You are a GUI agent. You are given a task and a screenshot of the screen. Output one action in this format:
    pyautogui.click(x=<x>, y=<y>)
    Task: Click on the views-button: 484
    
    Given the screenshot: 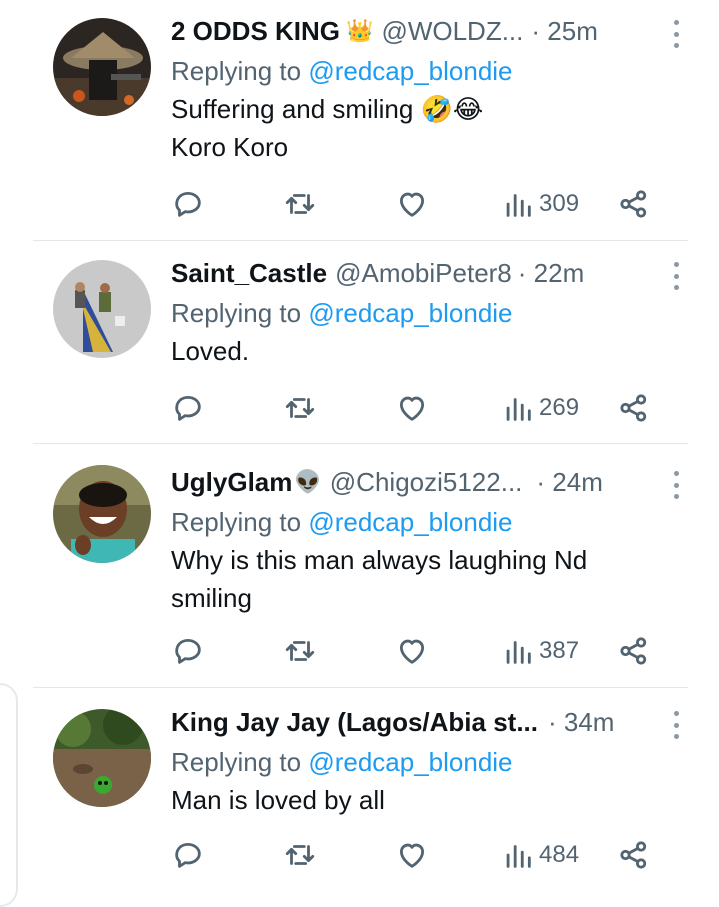 What is the action you would take?
    pyautogui.click(x=540, y=855)
    